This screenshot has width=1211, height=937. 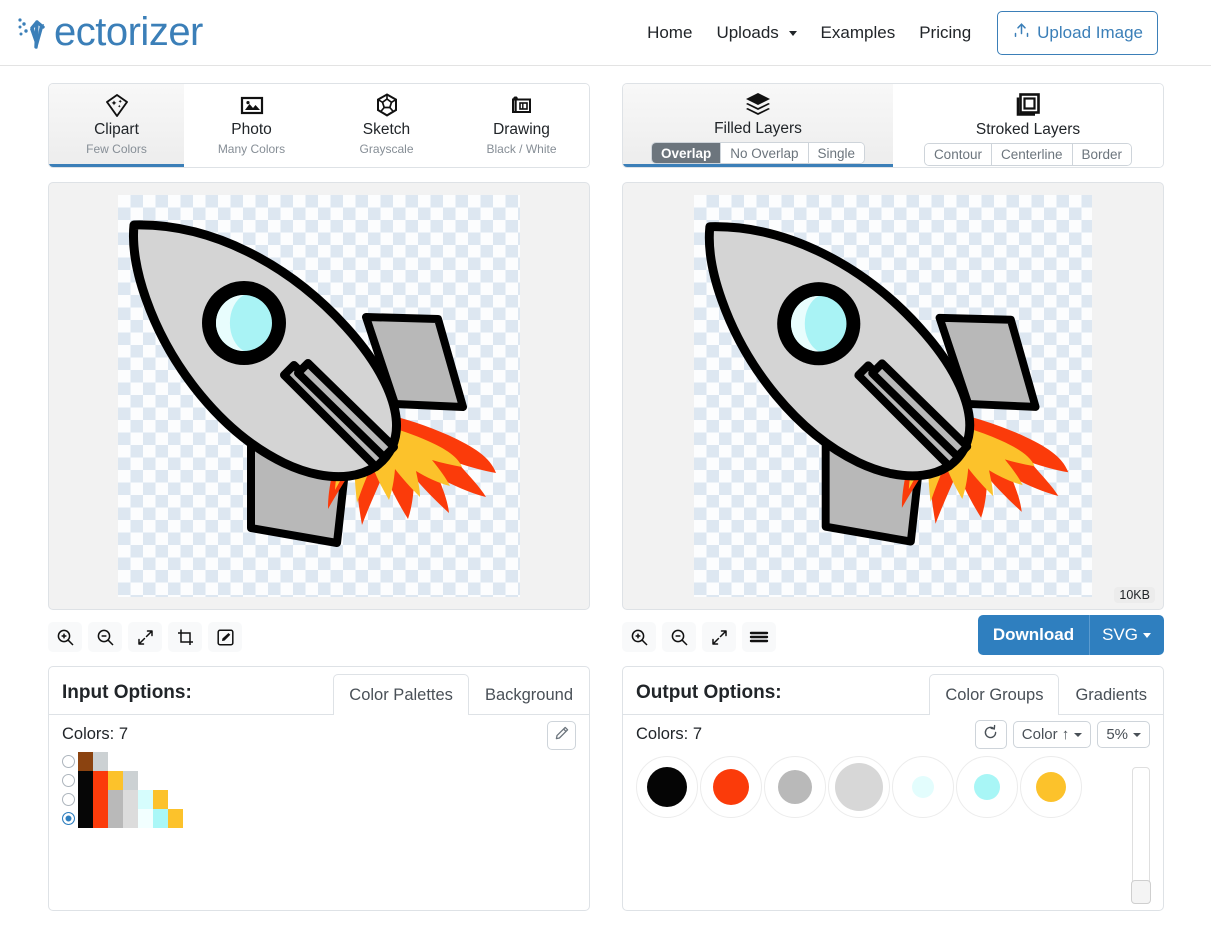 I want to click on tab-color-groups: Color Groups, so click(x=994, y=694).